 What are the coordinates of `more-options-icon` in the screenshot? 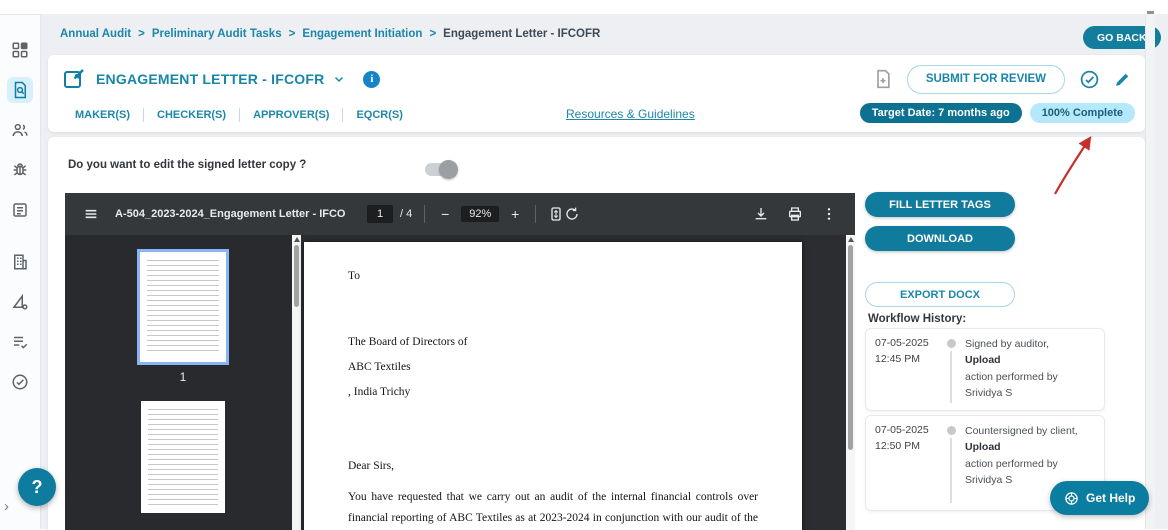 It's located at (829, 214).